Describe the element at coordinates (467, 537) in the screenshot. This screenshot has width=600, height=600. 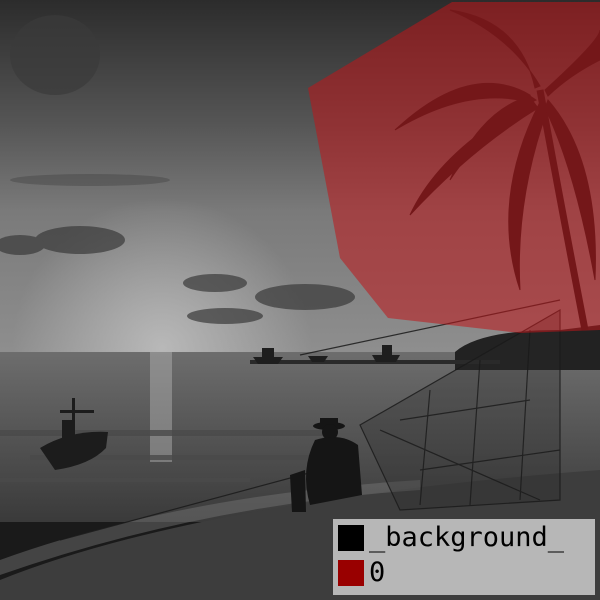
I see `legend-label-background: _background_` at that location.